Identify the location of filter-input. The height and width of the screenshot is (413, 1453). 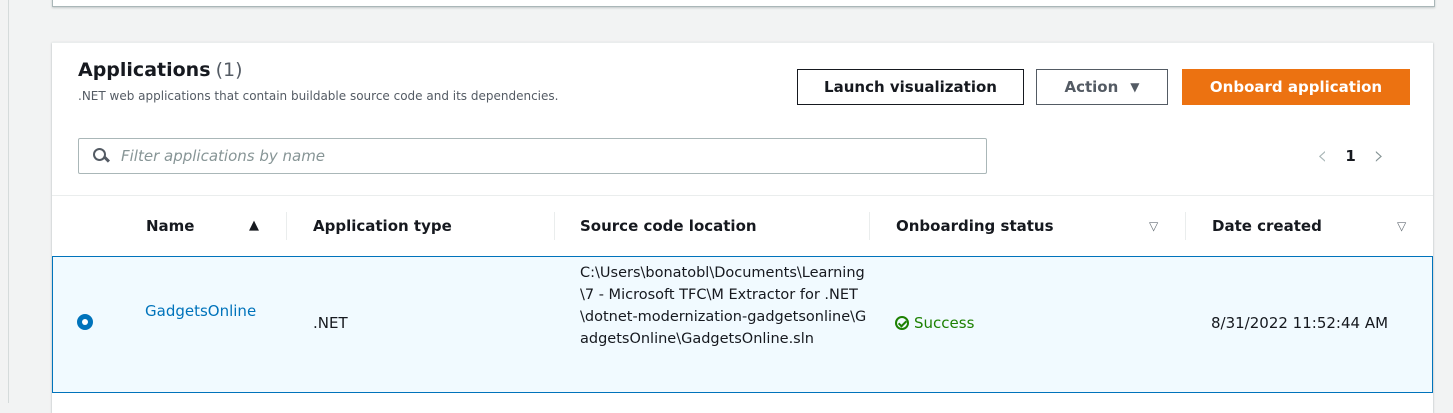
(541, 156).